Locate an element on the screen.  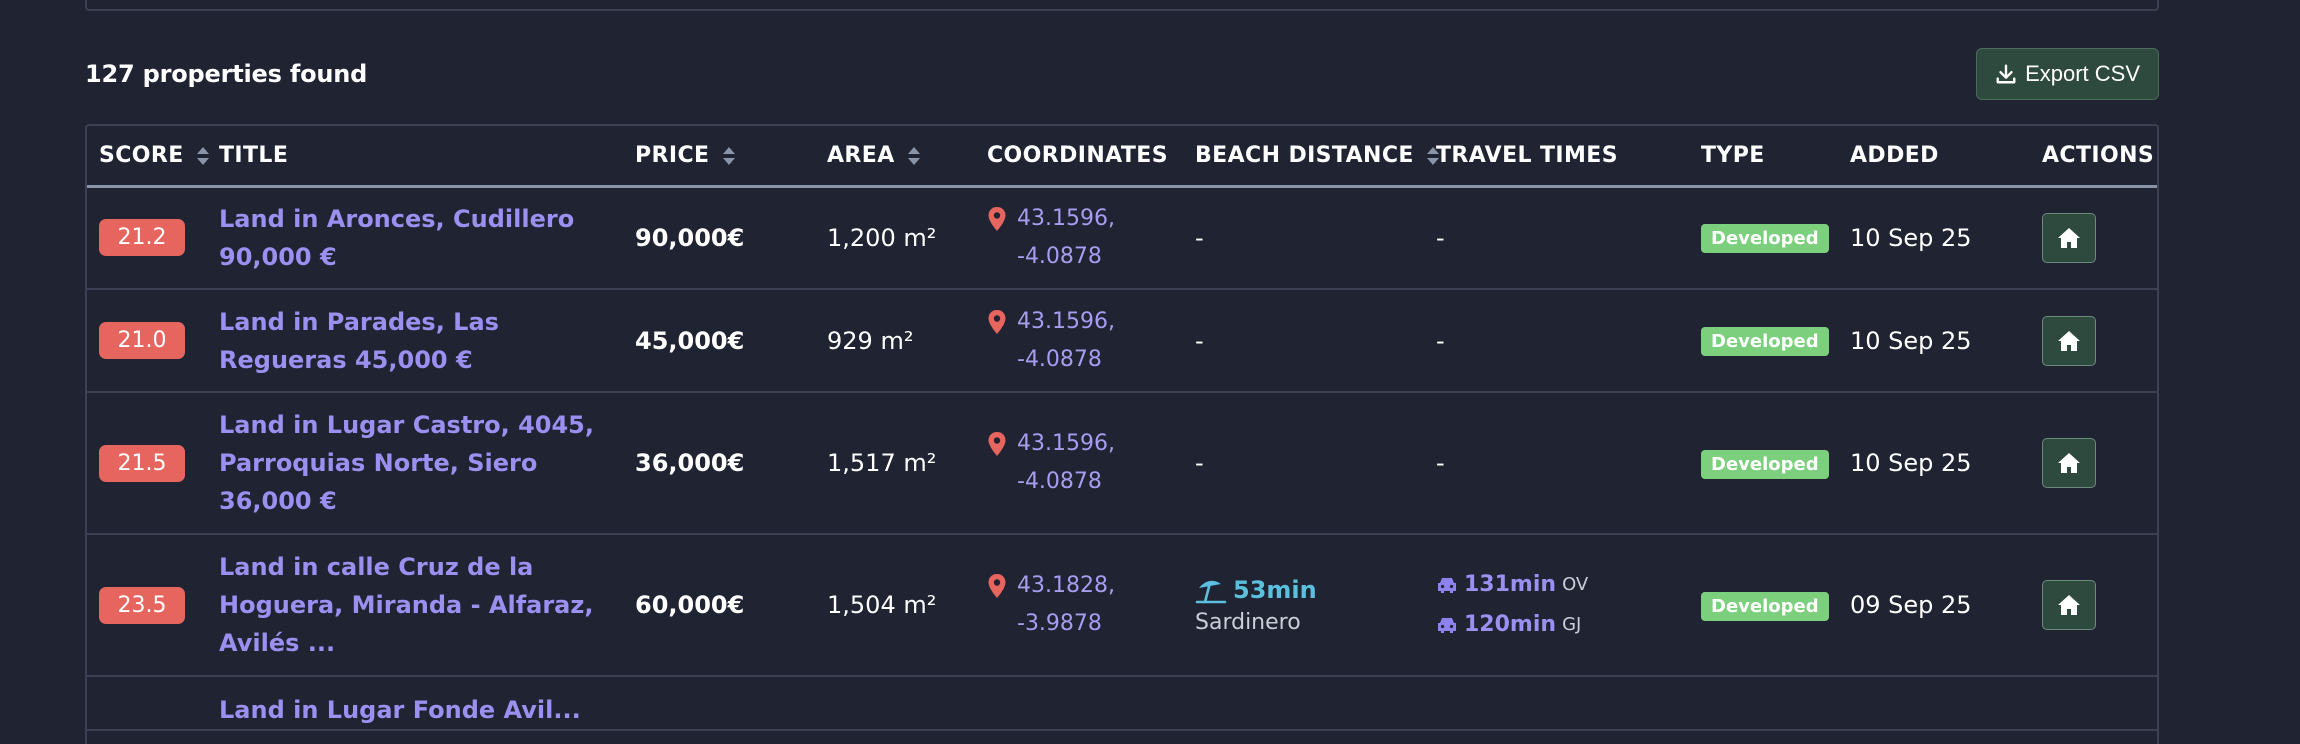
area-value: 1,517 m² is located at coordinates (882, 463).